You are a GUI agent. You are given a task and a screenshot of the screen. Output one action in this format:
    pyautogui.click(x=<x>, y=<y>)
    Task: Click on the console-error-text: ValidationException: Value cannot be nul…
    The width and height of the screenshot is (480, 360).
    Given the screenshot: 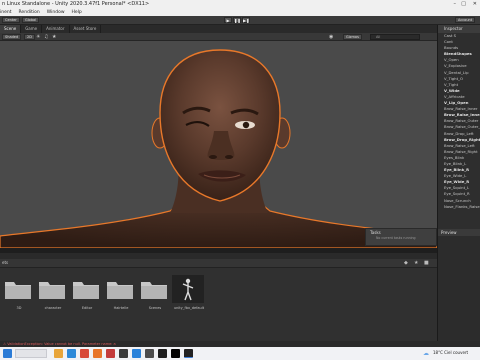 What is the action you would take?
    pyautogui.click(x=61, y=344)
    